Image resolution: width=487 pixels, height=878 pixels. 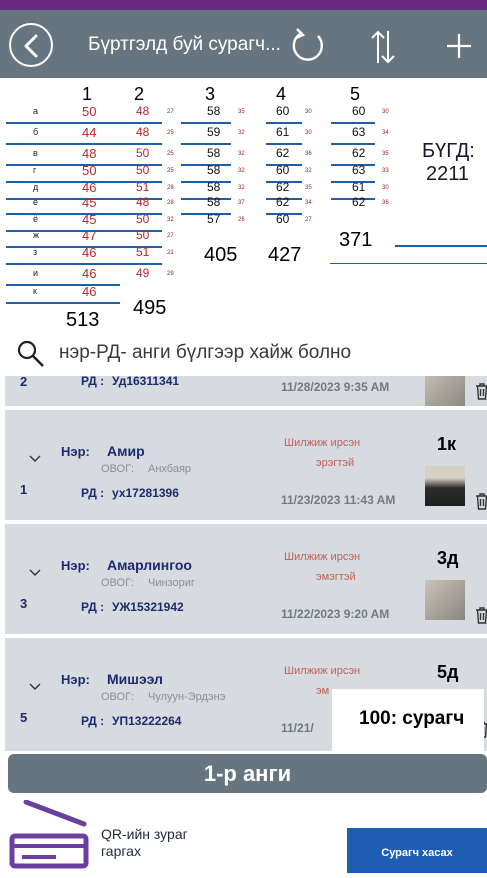 What do you see at coordinates (308, 203) in the screenshot?
I see `section-small-count: 34` at bounding box center [308, 203].